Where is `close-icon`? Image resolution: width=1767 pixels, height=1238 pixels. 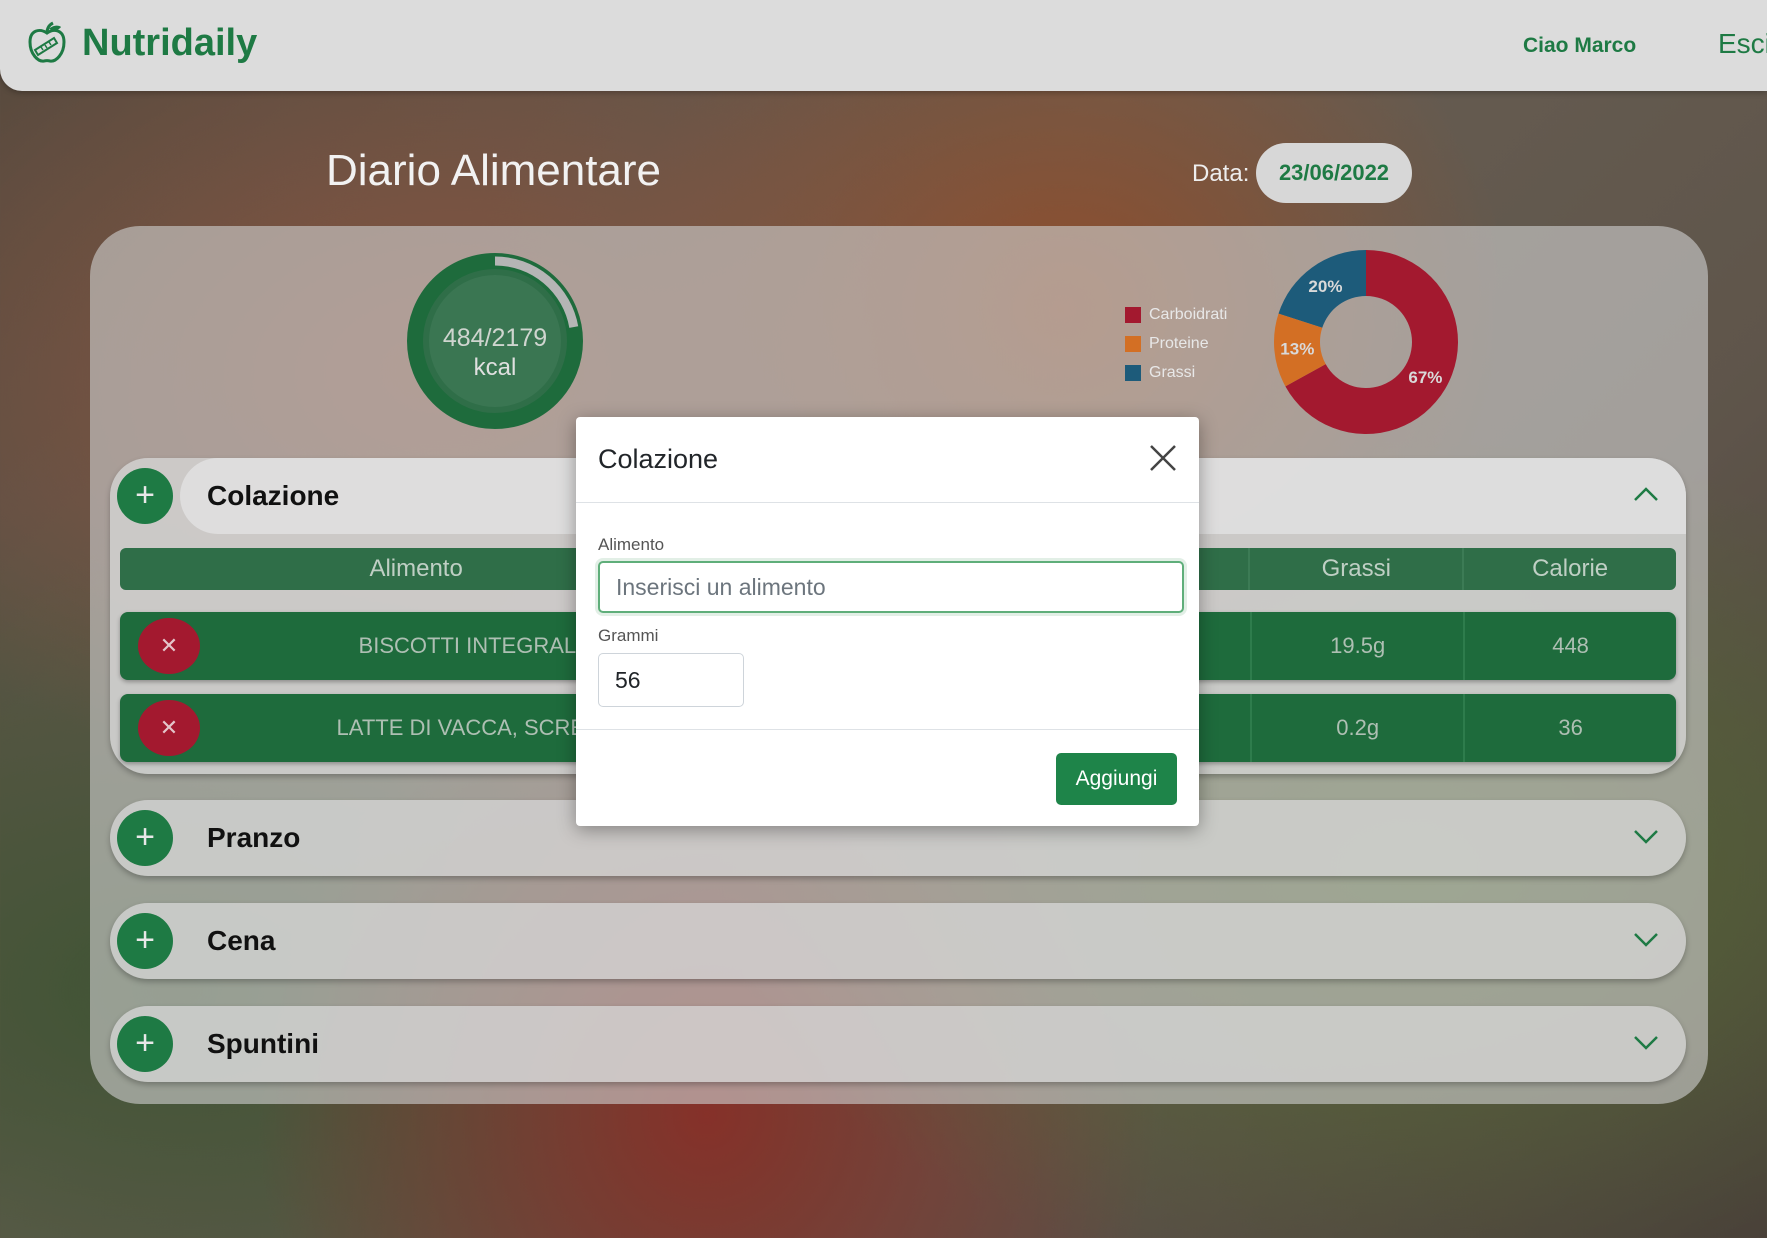 close-icon is located at coordinates (1163, 458).